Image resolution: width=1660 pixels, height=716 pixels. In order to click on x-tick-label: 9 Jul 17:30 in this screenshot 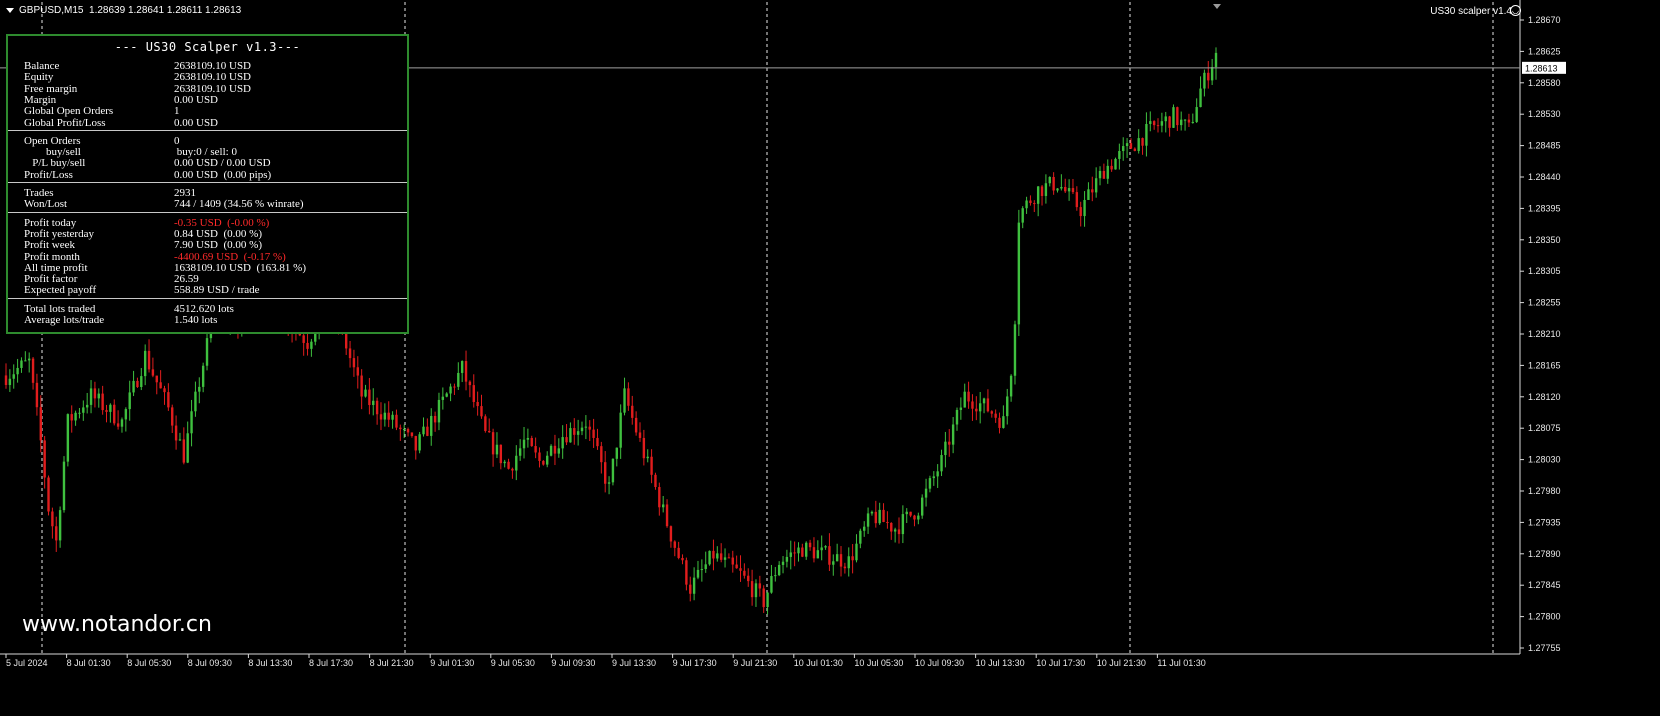, I will do `click(695, 663)`.